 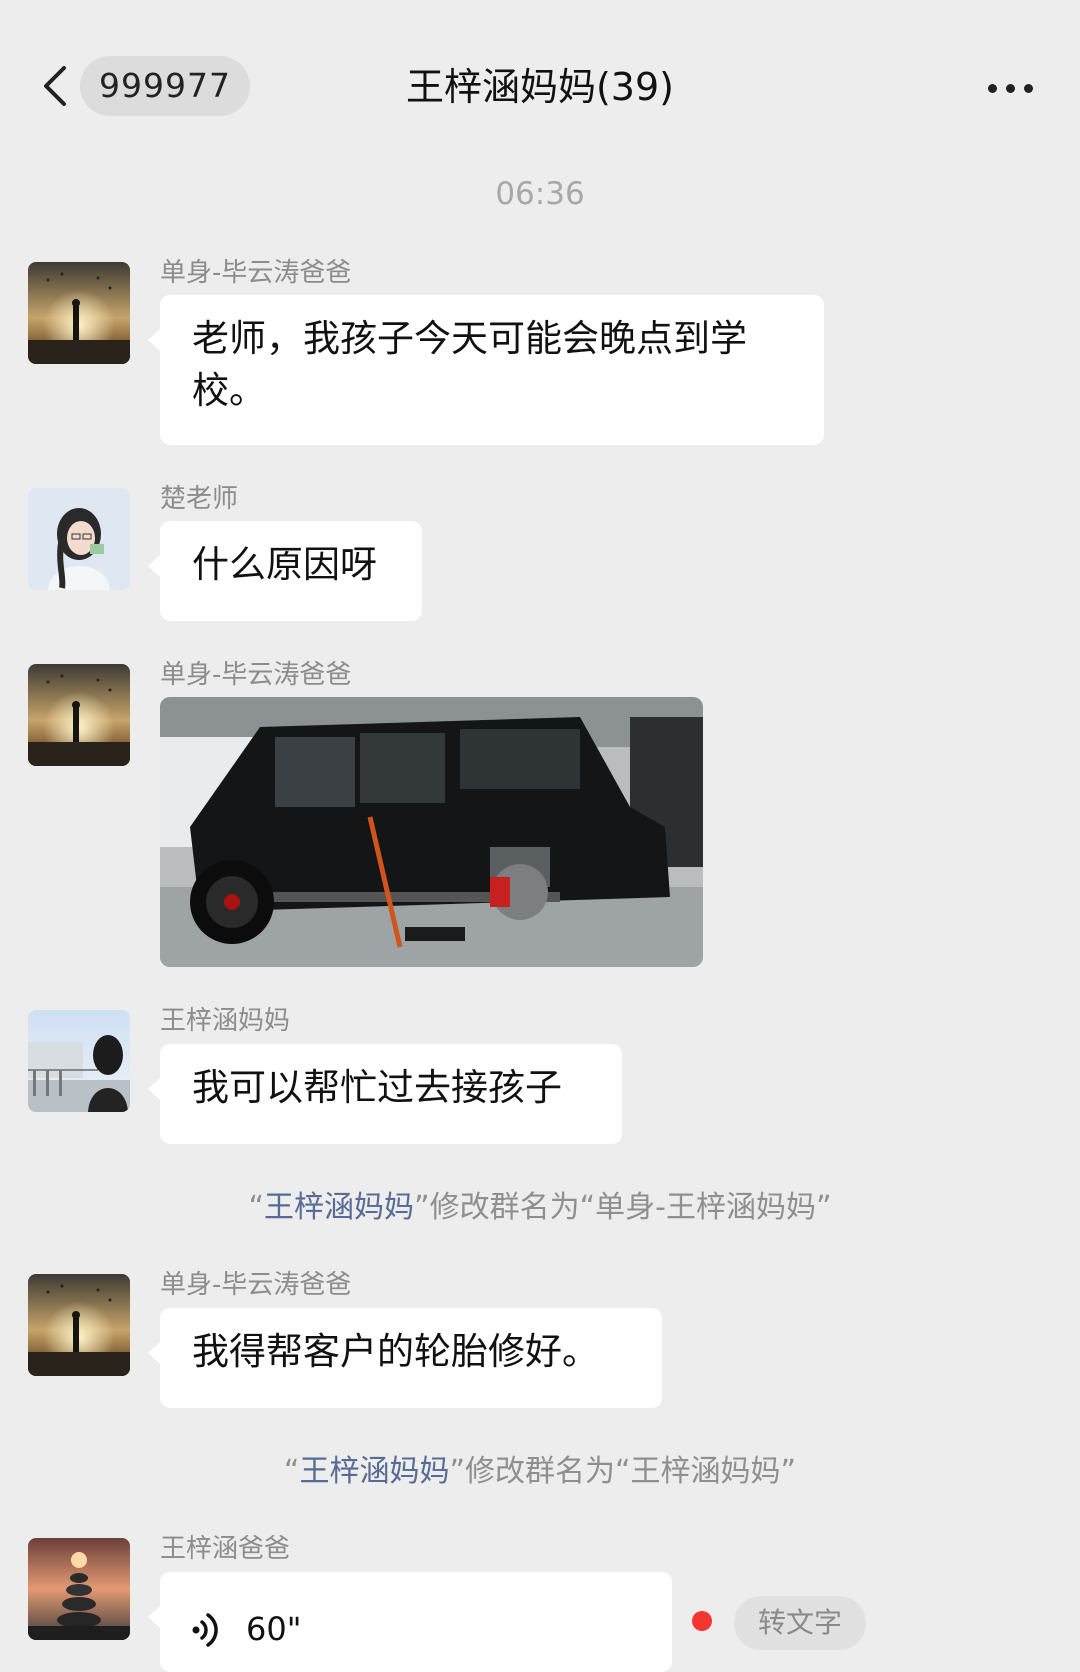 What do you see at coordinates (79, 1589) in the screenshot?
I see `avatar-stacked-stones` at bounding box center [79, 1589].